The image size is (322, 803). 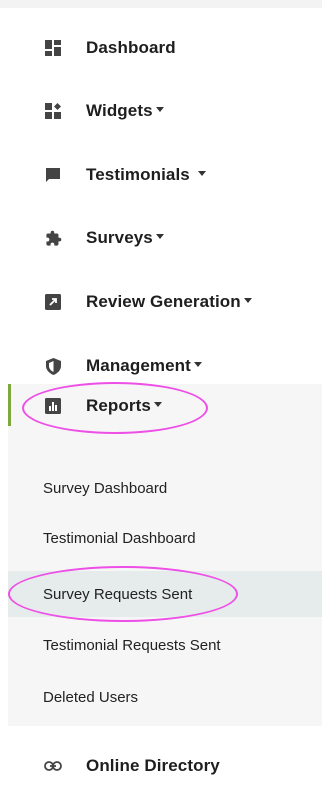 What do you see at coordinates (53, 406) in the screenshot?
I see `bar-chart-icon` at bounding box center [53, 406].